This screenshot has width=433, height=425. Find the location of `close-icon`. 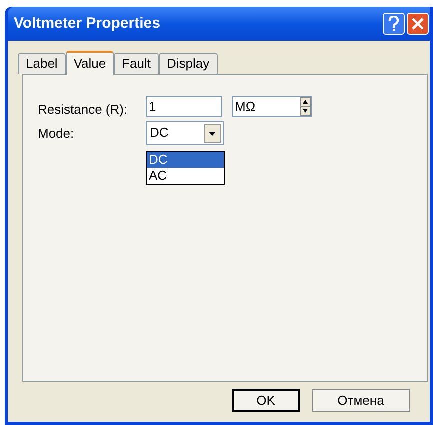

close-icon is located at coordinates (418, 24).